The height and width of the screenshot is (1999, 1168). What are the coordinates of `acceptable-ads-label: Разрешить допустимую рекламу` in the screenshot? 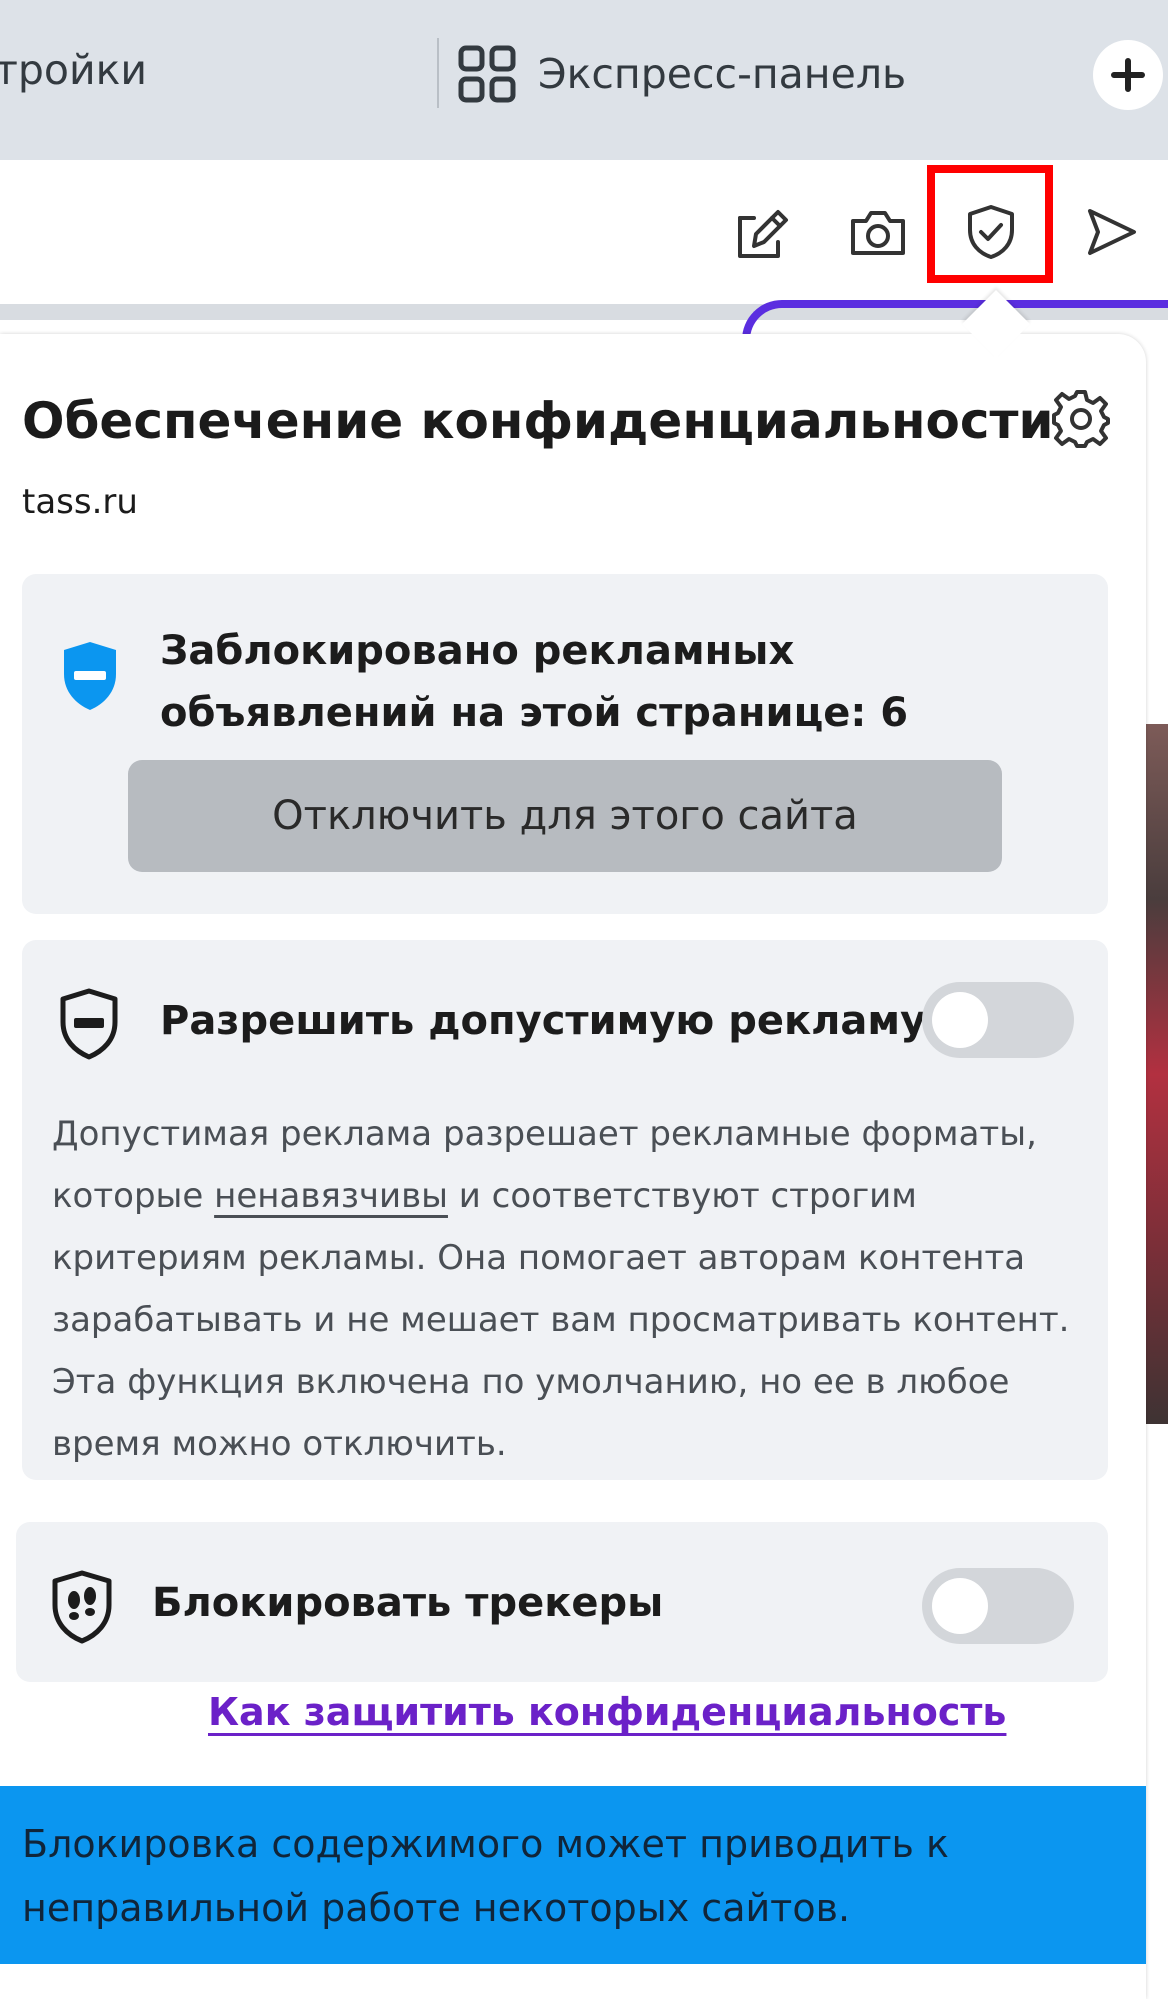 It's located at (543, 1021).